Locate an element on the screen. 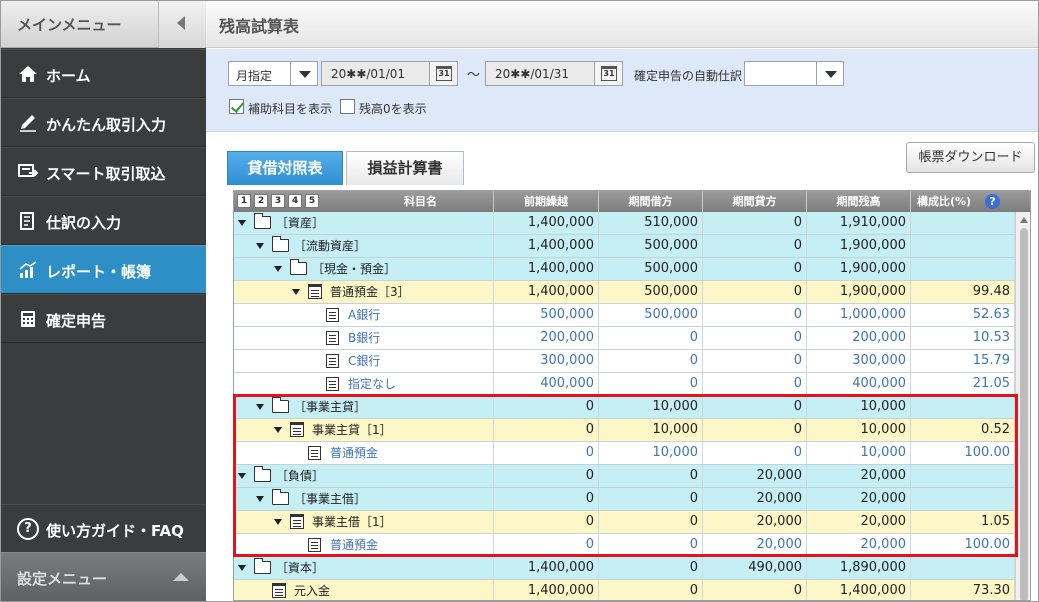 Image resolution: width=1039 pixels, height=602 pixels. sidebar-item-smart-import: スマート取引取込 is located at coordinates (103, 171).